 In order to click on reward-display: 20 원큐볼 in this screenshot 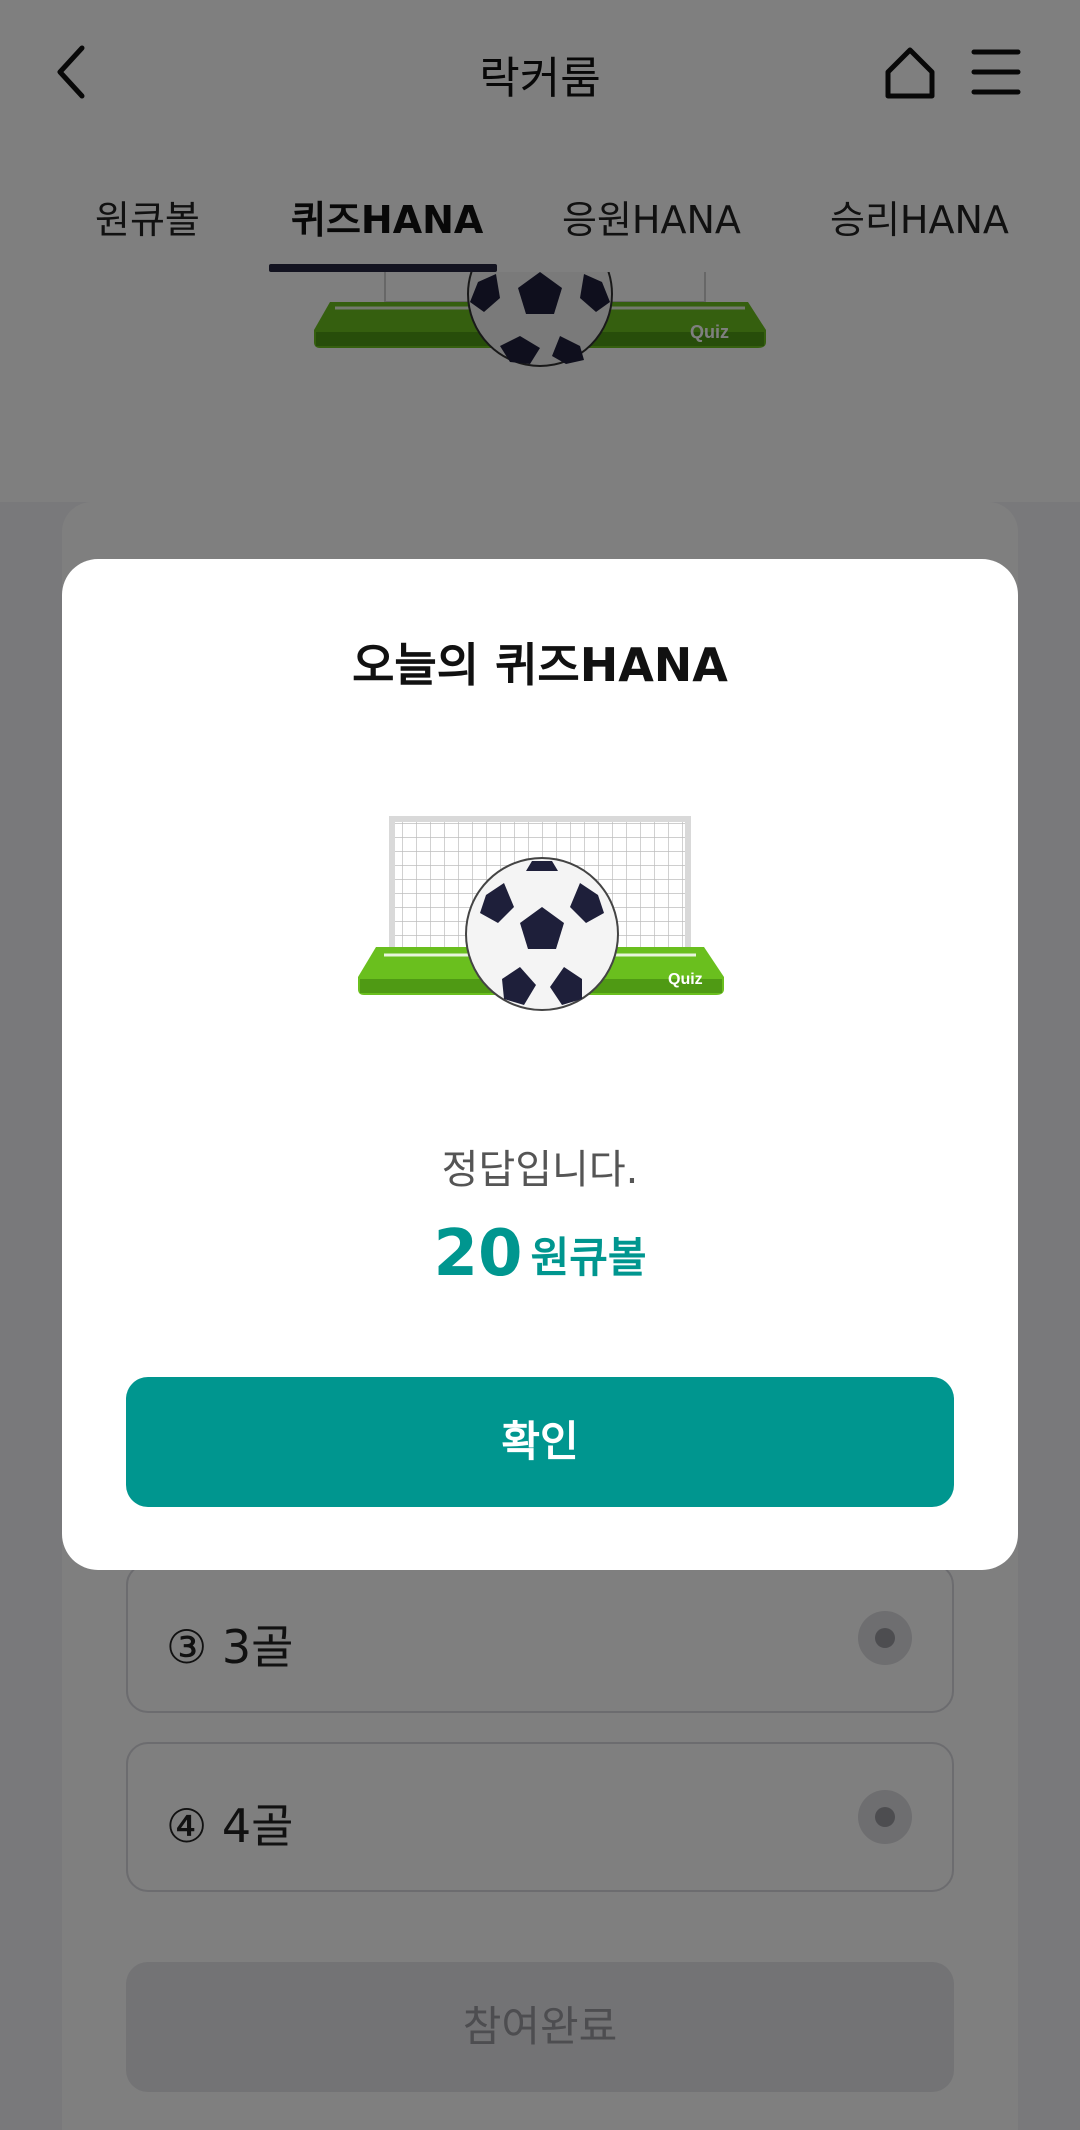, I will do `click(540, 1254)`.